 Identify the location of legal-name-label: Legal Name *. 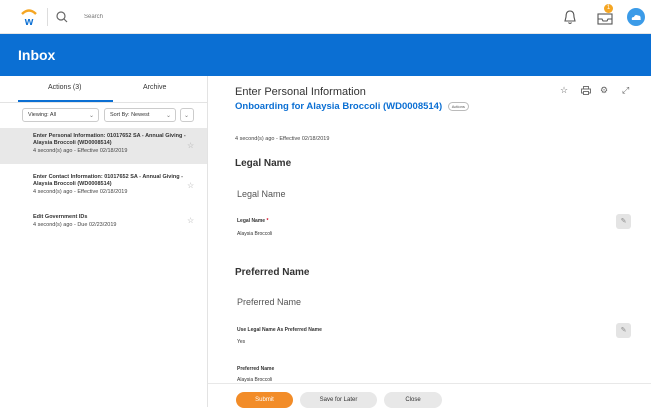
(252, 221).